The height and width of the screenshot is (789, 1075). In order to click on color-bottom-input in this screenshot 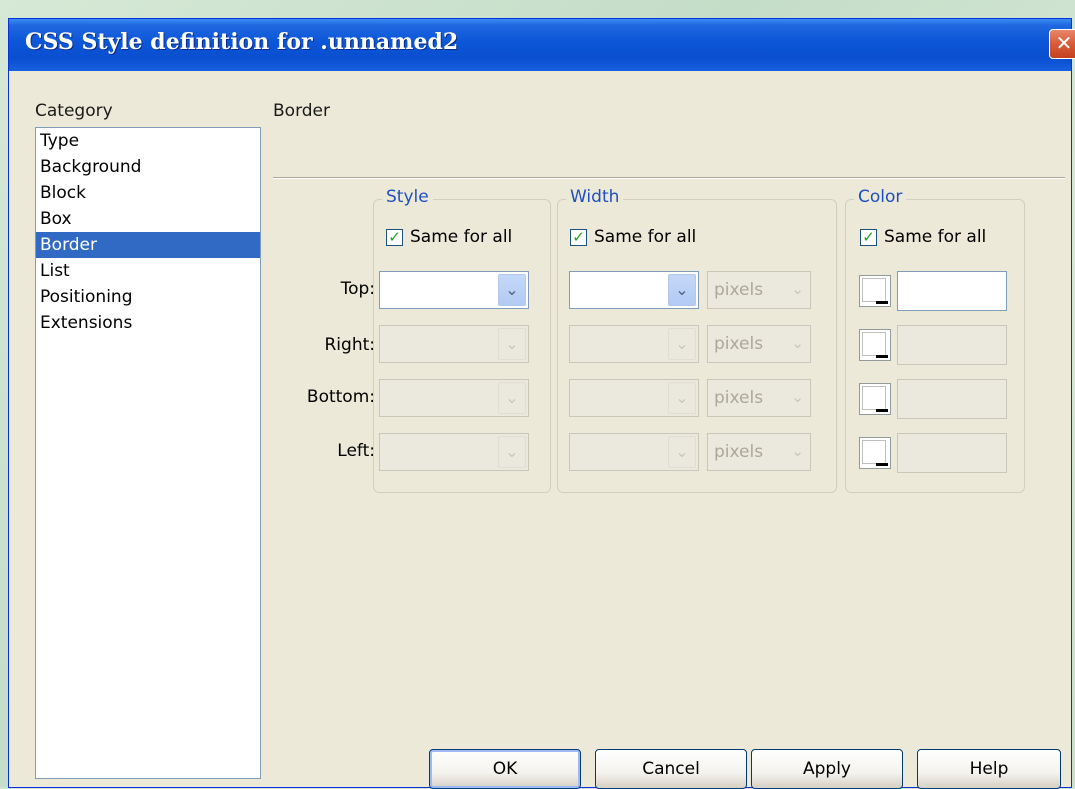, I will do `click(952, 399)`.